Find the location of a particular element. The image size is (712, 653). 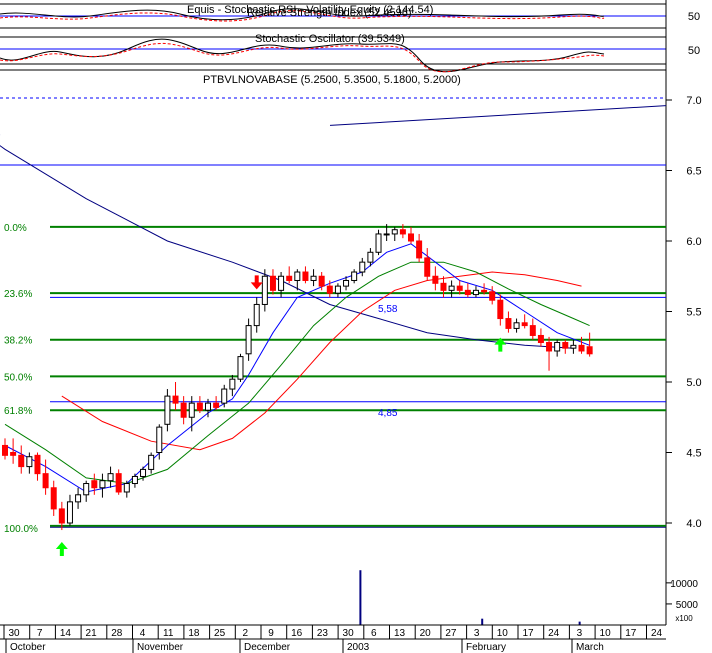

day-tick-label: 14 is located at coordinates (66, 633).